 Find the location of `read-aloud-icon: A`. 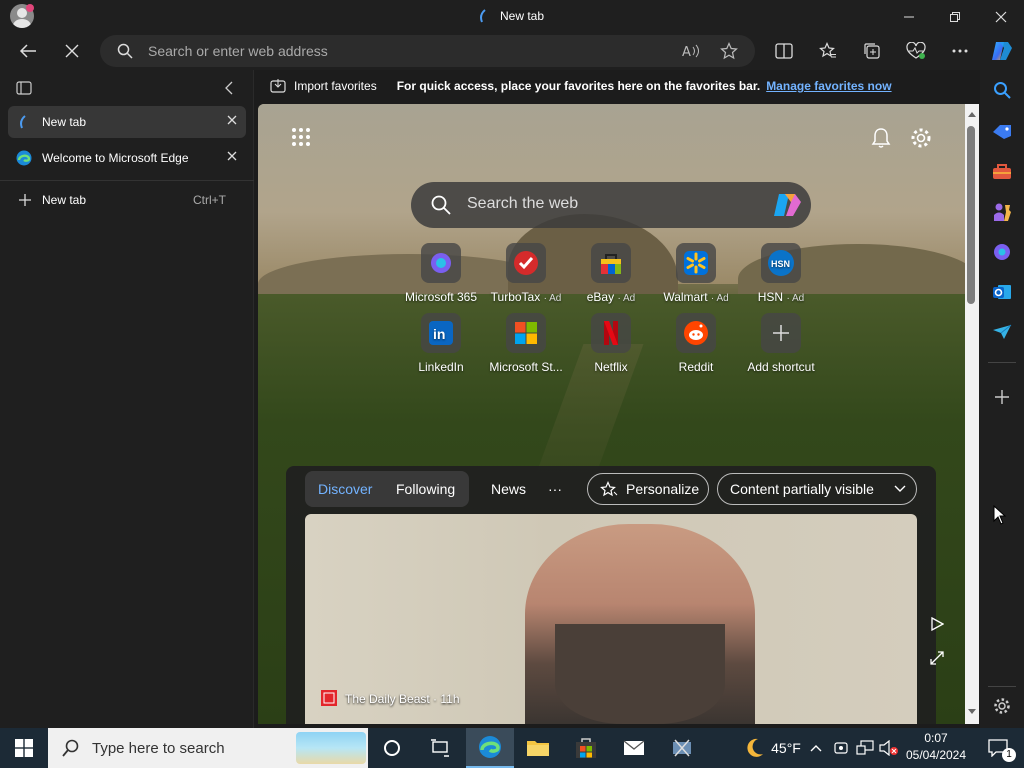

read-aloud-icon: A is located at coordinates (691, 51).